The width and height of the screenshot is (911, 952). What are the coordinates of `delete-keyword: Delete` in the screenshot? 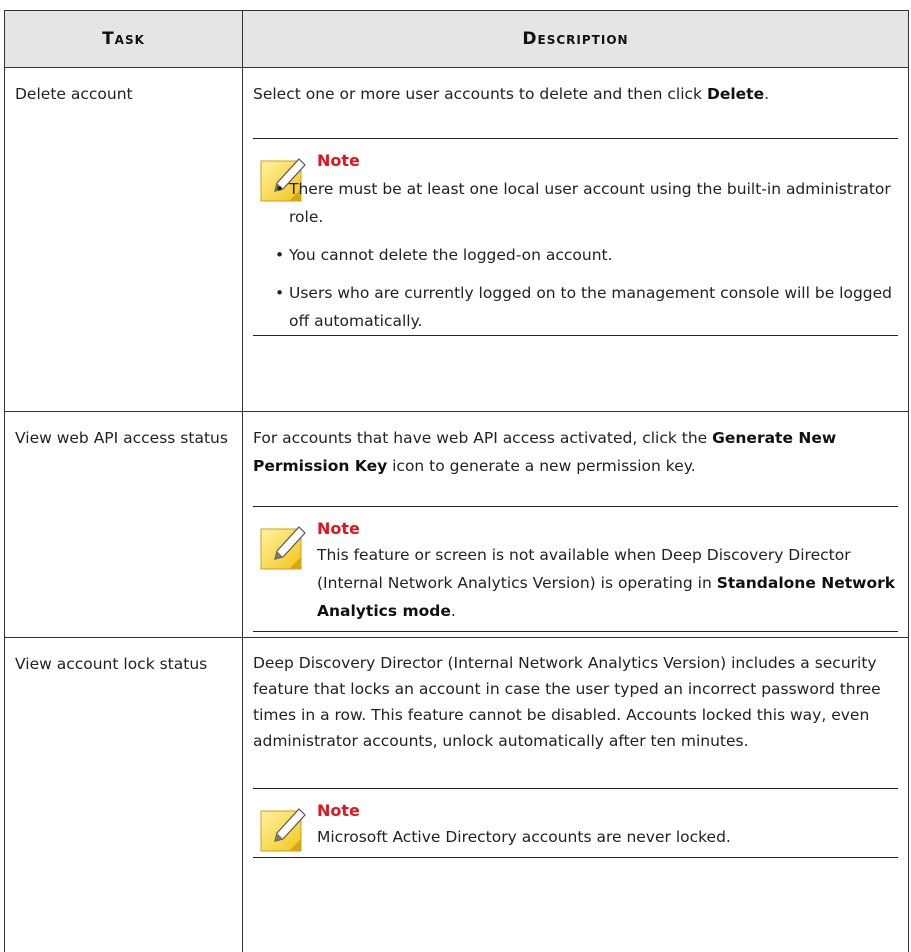 It's located at (735, 94).